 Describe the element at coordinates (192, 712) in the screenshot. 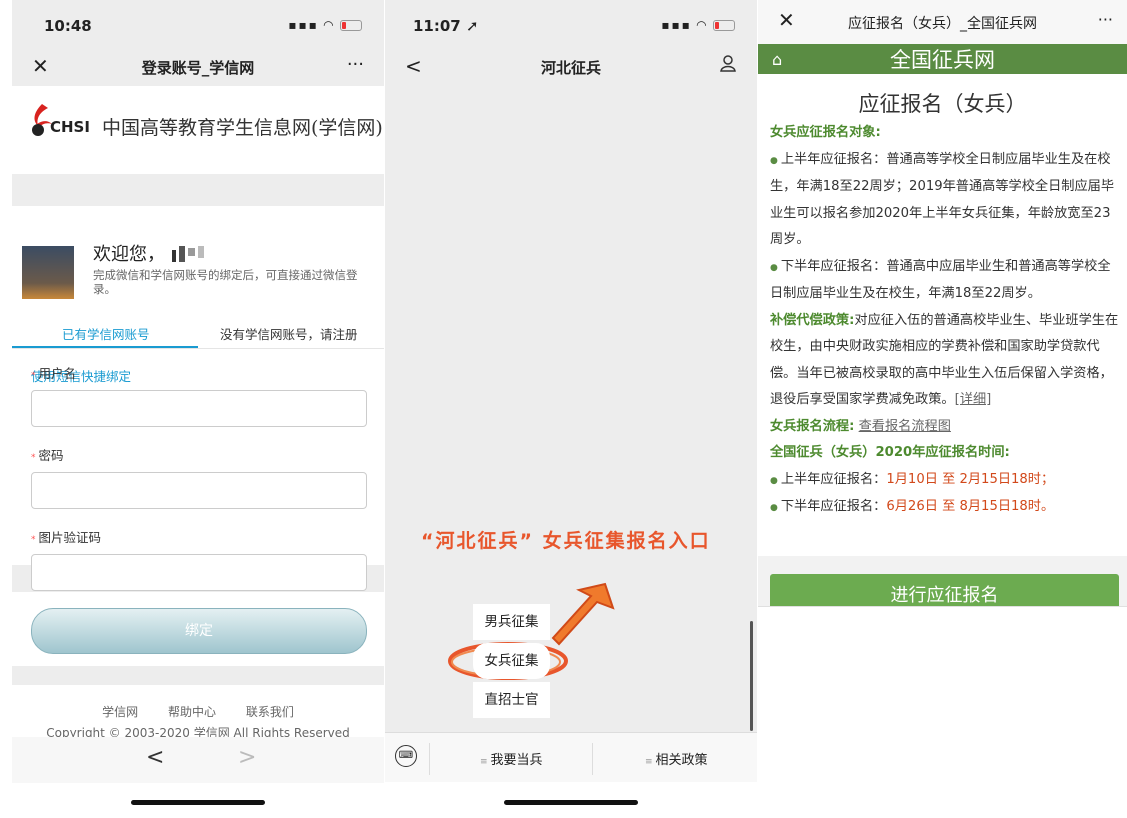

I see `footer-link-help: 帮助中心` at that location.